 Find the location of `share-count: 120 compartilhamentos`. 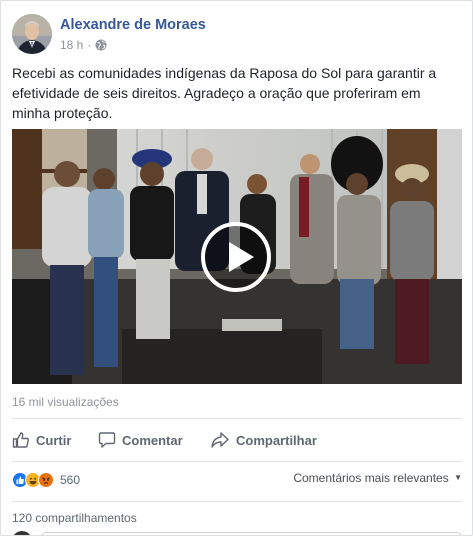

share-count: 120 compartilhamentos is located at coordinates (74, 518).